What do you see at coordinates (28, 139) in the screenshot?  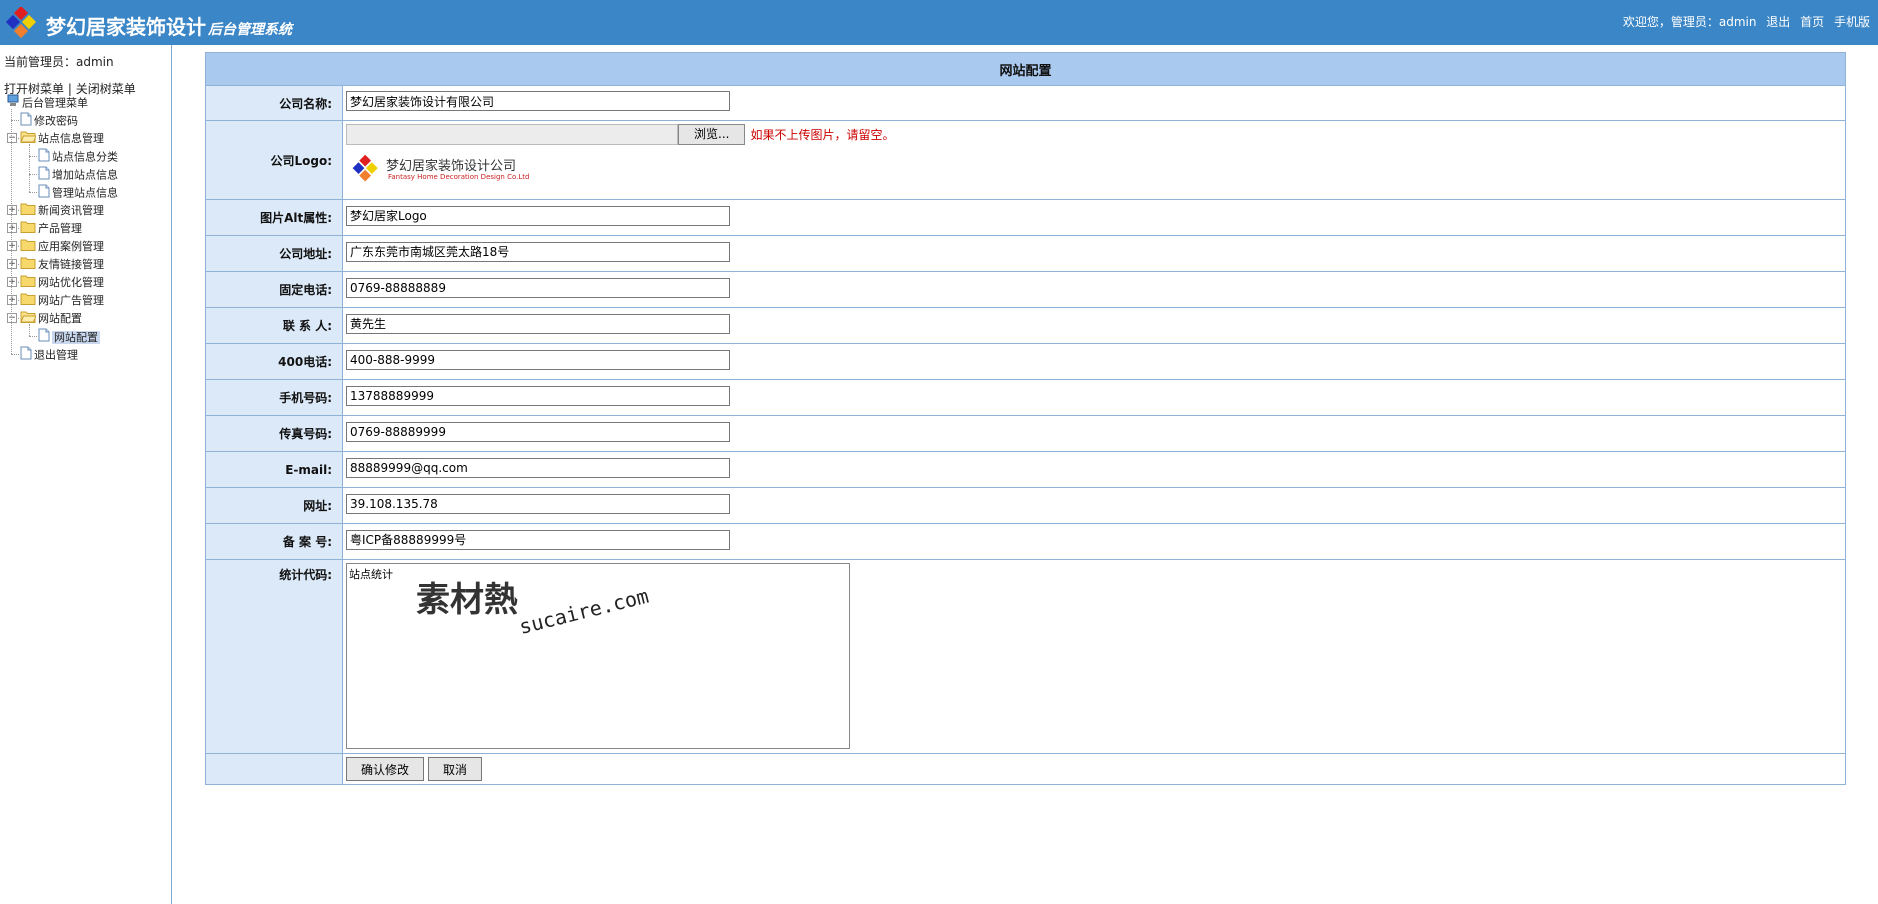 I see `folder-open-icon` at bounding box center [28, 139].